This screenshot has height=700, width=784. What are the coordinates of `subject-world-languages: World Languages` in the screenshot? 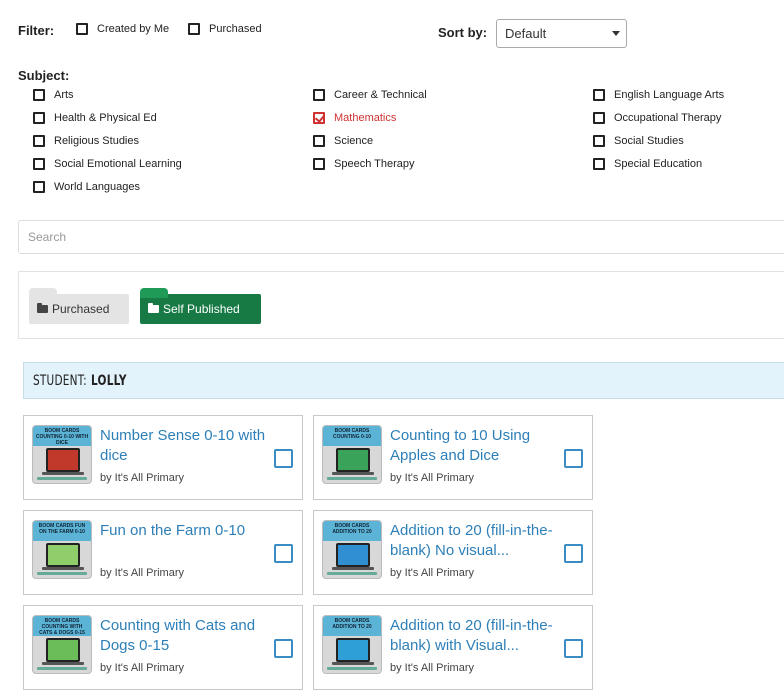 It's located at (86, 187).